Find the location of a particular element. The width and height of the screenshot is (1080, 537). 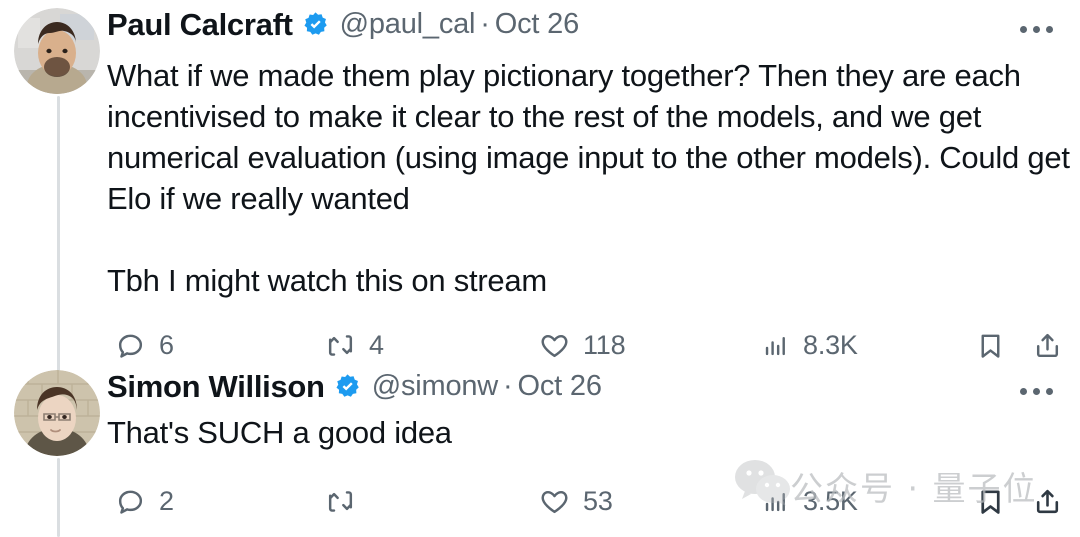

author-handle: @simonw is located at coordinates (435, 385).